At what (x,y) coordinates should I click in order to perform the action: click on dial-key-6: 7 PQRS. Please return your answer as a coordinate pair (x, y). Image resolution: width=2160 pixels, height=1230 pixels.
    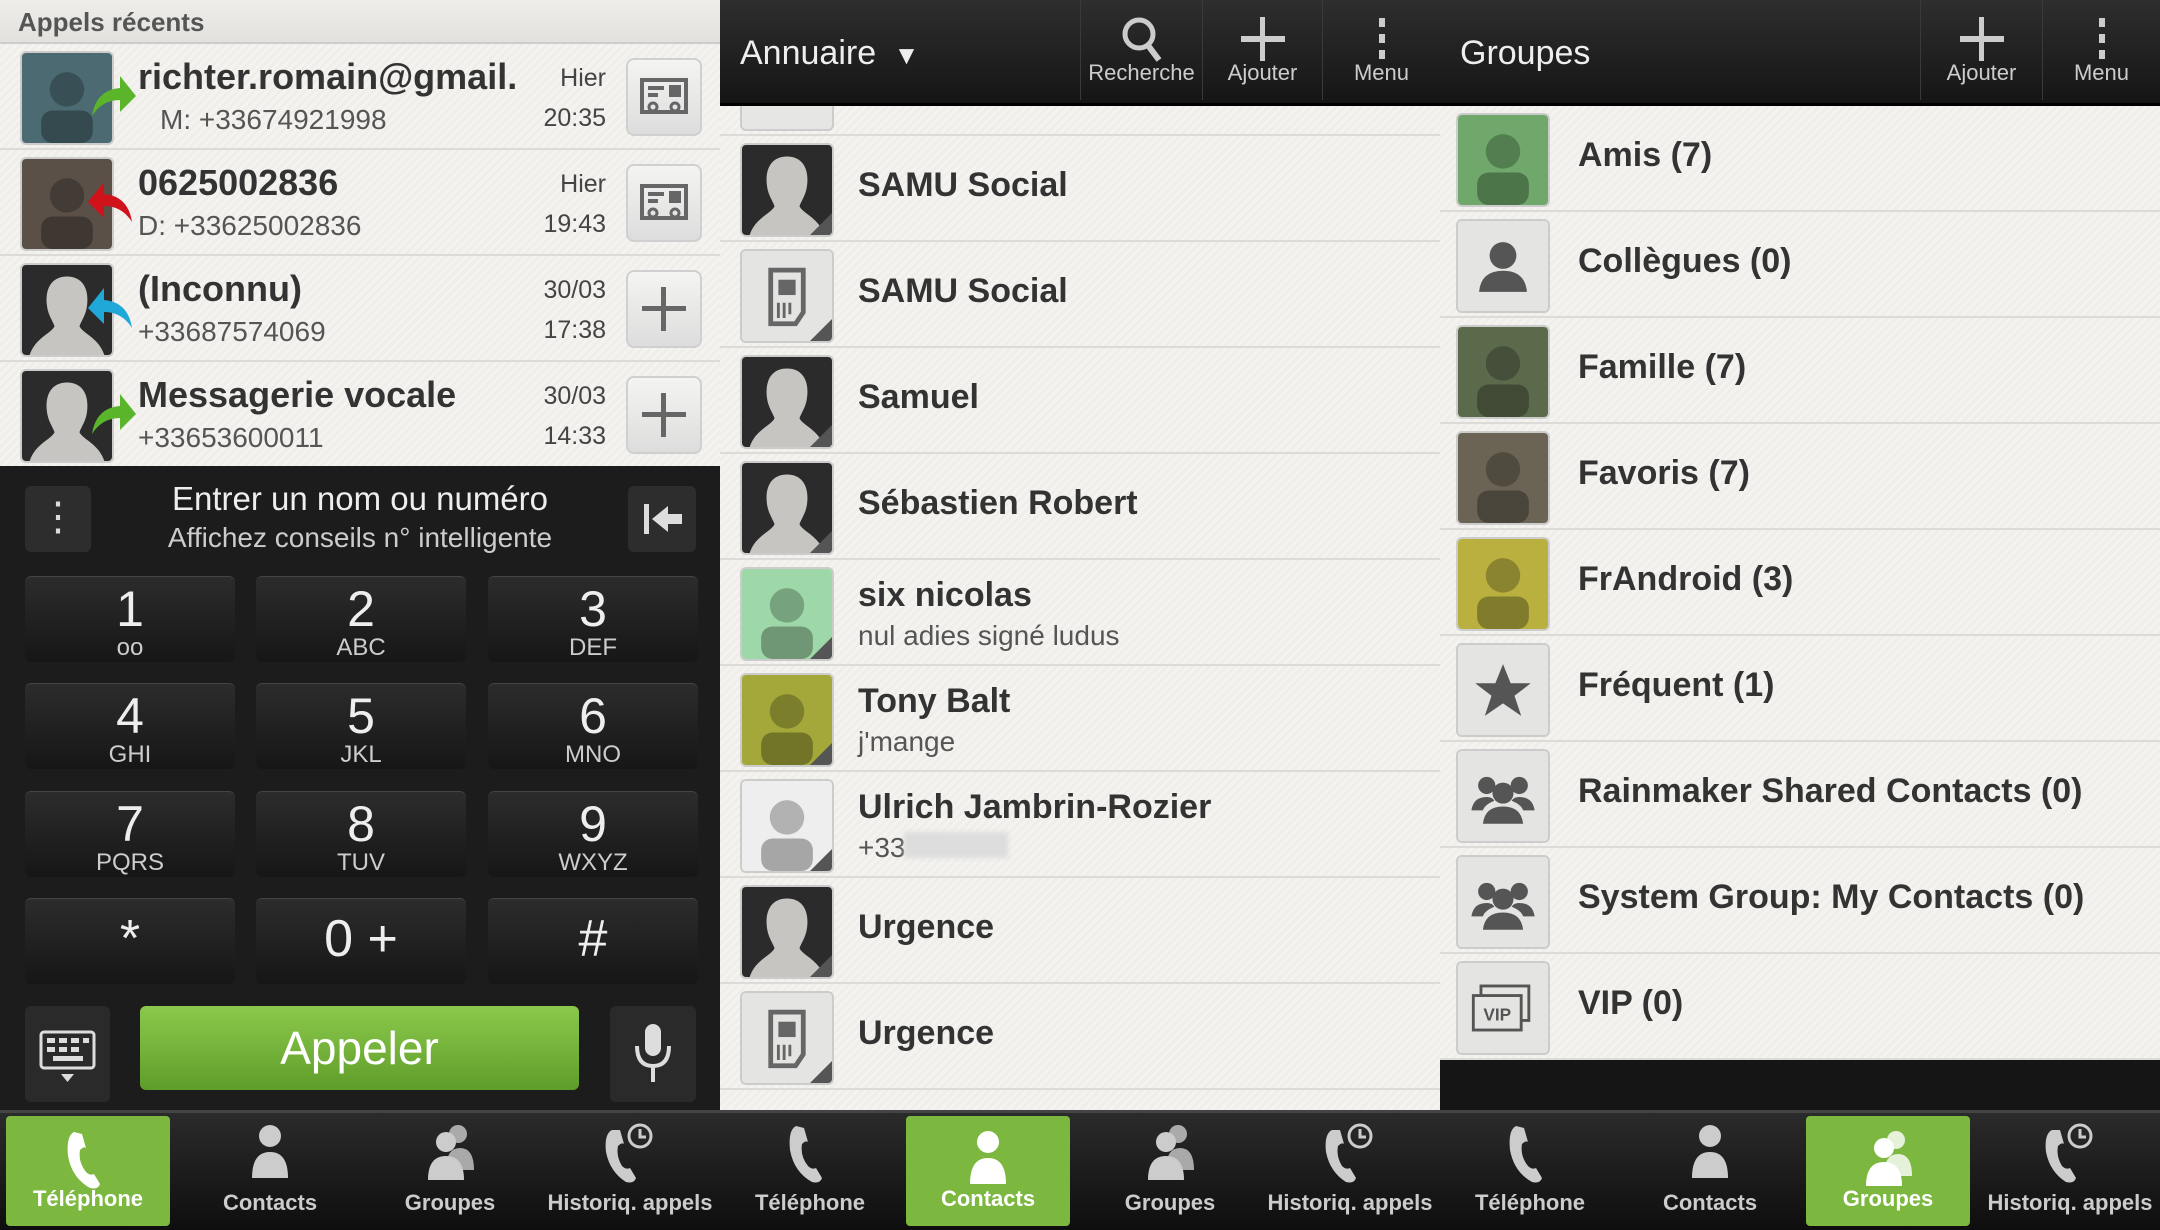
    Looking at the image, I should click on (130, 834).